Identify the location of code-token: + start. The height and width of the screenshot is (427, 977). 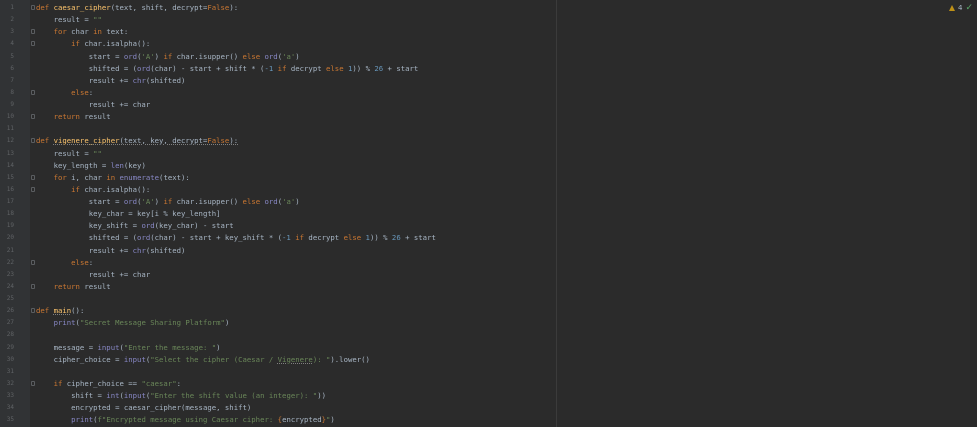
(401, 68).